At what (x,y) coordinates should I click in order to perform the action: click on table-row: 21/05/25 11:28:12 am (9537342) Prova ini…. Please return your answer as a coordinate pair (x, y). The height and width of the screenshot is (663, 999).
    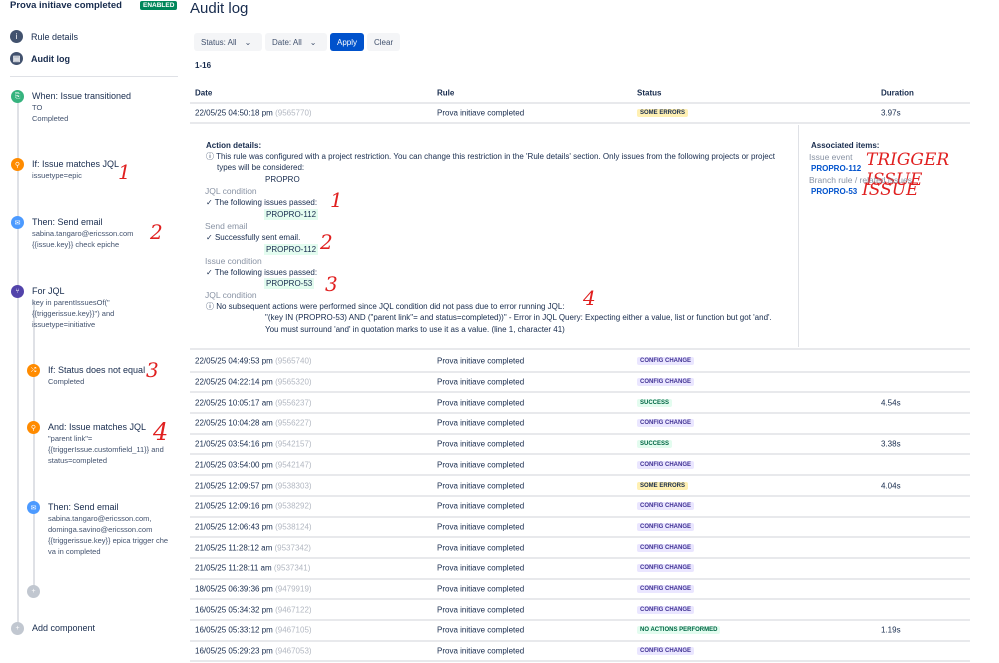
    Looking at the image, I should click on (580, 548).